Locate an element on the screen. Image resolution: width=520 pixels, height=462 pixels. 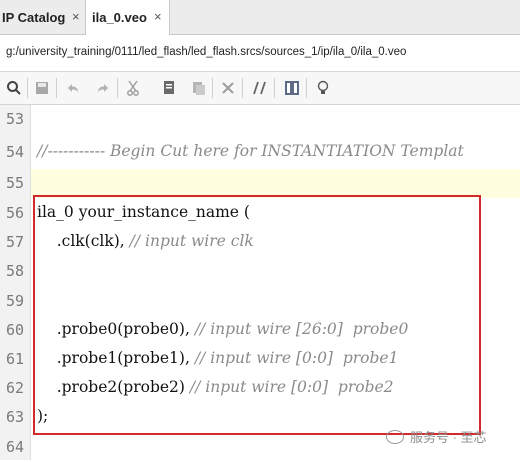
code-line-current: 55 is located at coordinates (260, 183).